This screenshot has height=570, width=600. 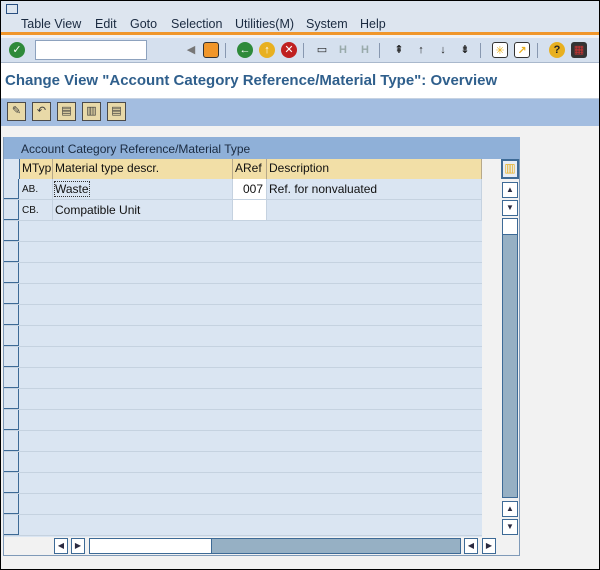 What do you see at coordinates (250, 189) in the screenshot?
I see `aref-input: 007` at bounding box center [250, 189].